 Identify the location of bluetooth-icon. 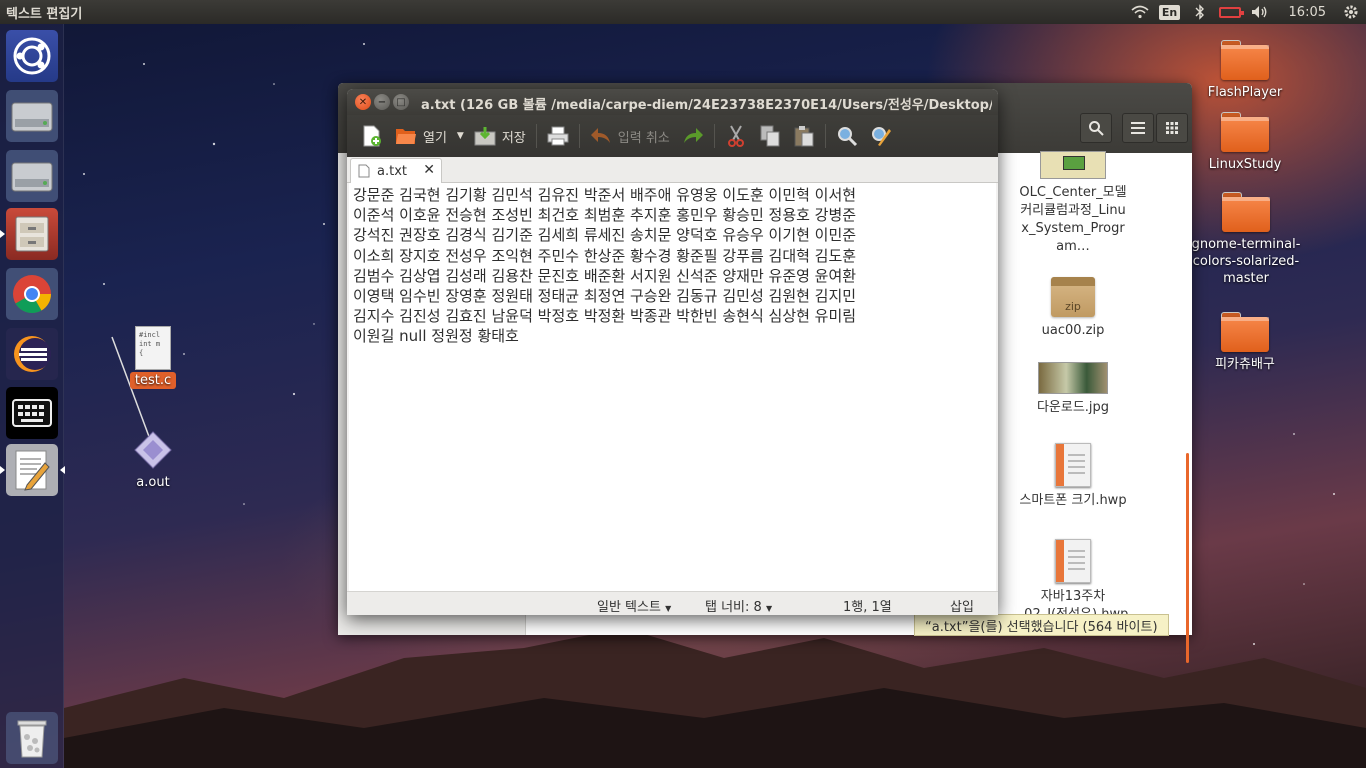
(1200, 12).